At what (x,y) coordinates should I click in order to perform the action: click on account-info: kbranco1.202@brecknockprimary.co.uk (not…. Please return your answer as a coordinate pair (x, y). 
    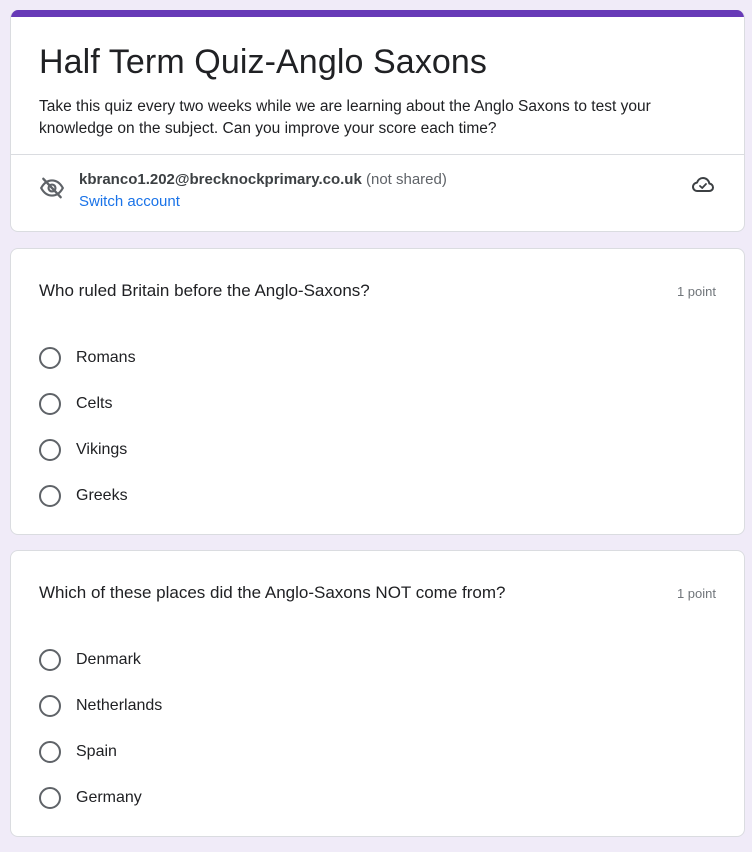
    Looking at the image, I should click on (263, 180).